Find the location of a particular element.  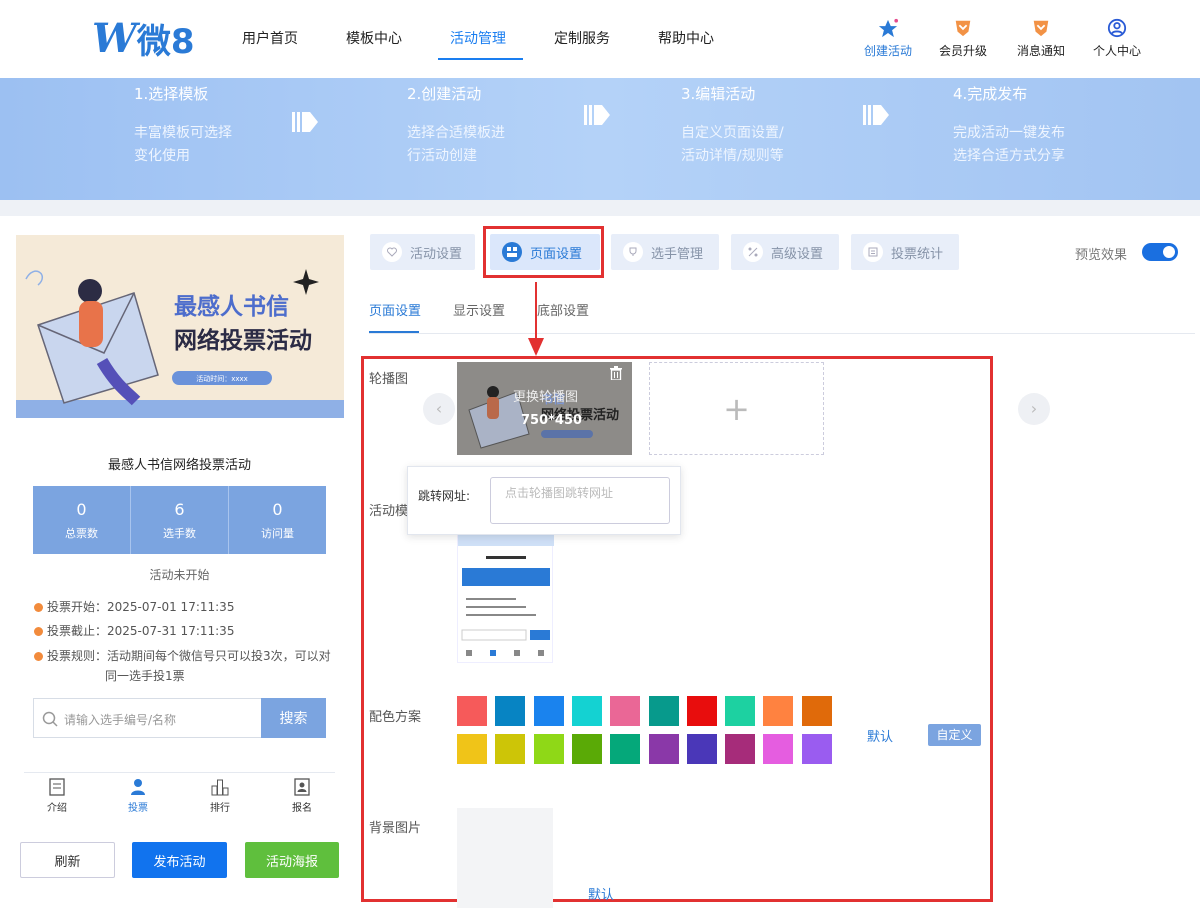

carousel-next-button: › is located at coordinates (1034, 409).